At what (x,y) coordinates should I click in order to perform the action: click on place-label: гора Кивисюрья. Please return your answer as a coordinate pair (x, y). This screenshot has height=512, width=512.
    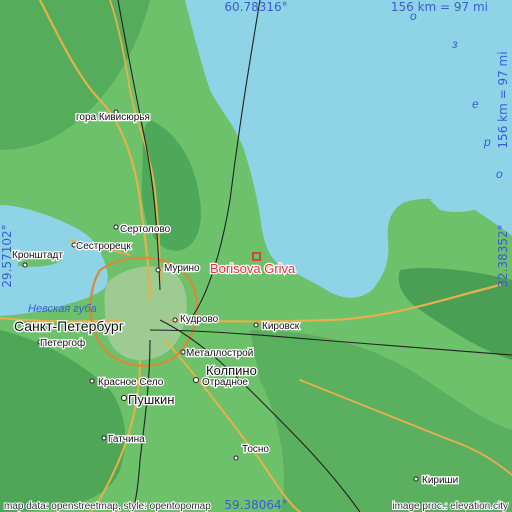
    Looking at the image, I should click on (113, 117).